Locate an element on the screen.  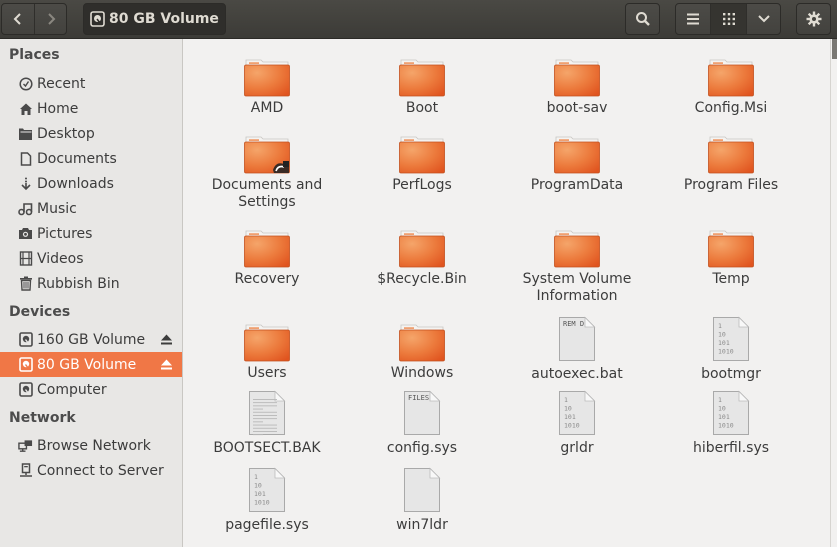
chevron-down-icon is located at coordinates (763, 19).